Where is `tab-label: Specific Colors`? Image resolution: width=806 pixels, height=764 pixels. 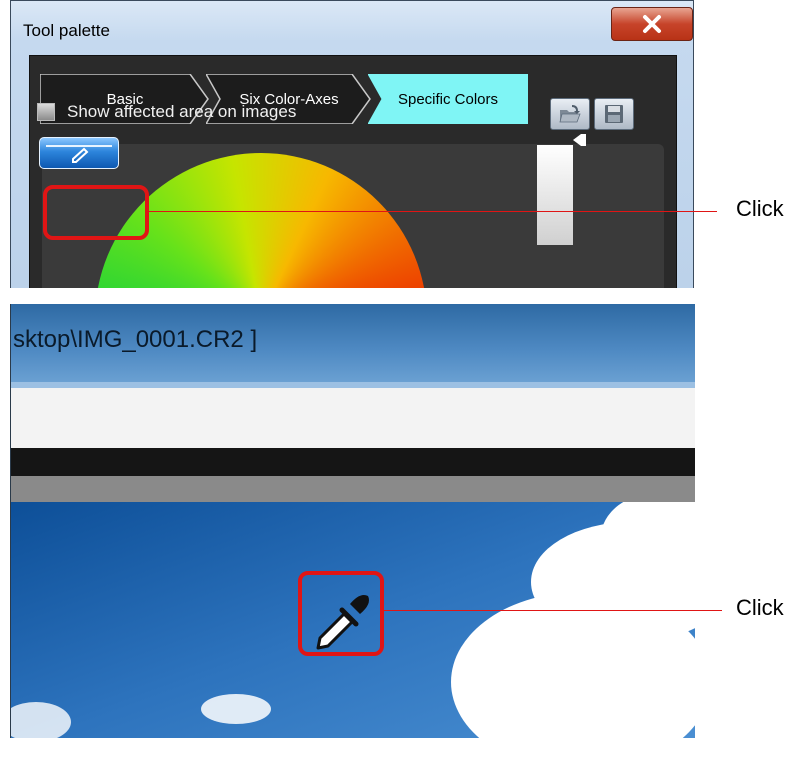 tab-label: Specific Colors is located at coordinates (448, 99).